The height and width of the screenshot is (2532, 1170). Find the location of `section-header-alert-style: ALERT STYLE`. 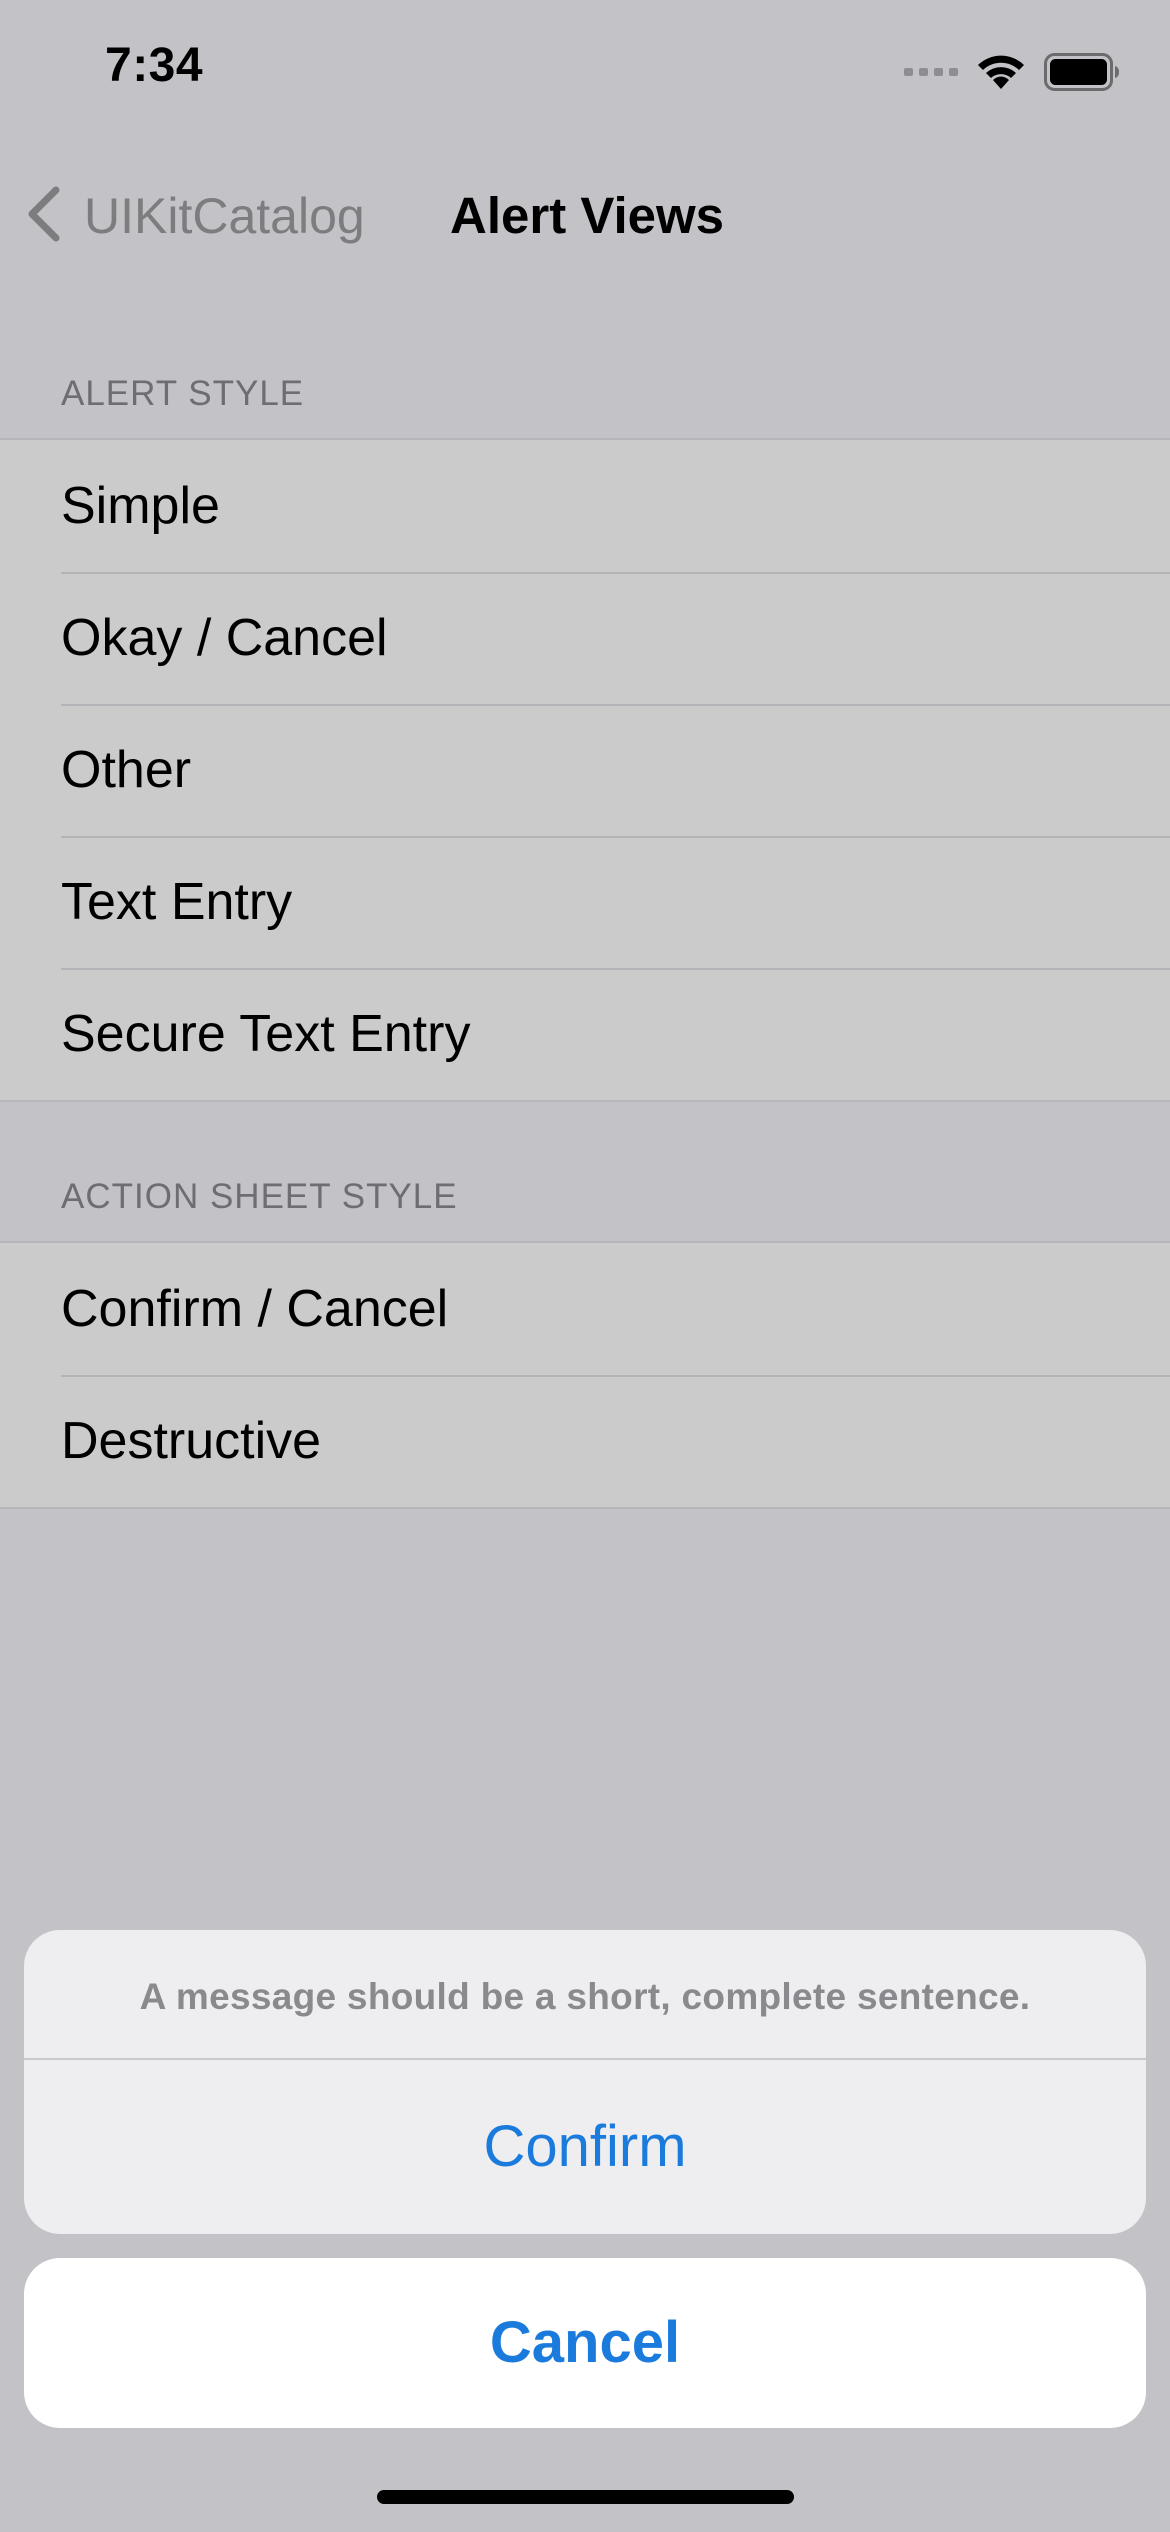

section-header-alert-style: ALERT STYLE is located at coordinates (183, 393).